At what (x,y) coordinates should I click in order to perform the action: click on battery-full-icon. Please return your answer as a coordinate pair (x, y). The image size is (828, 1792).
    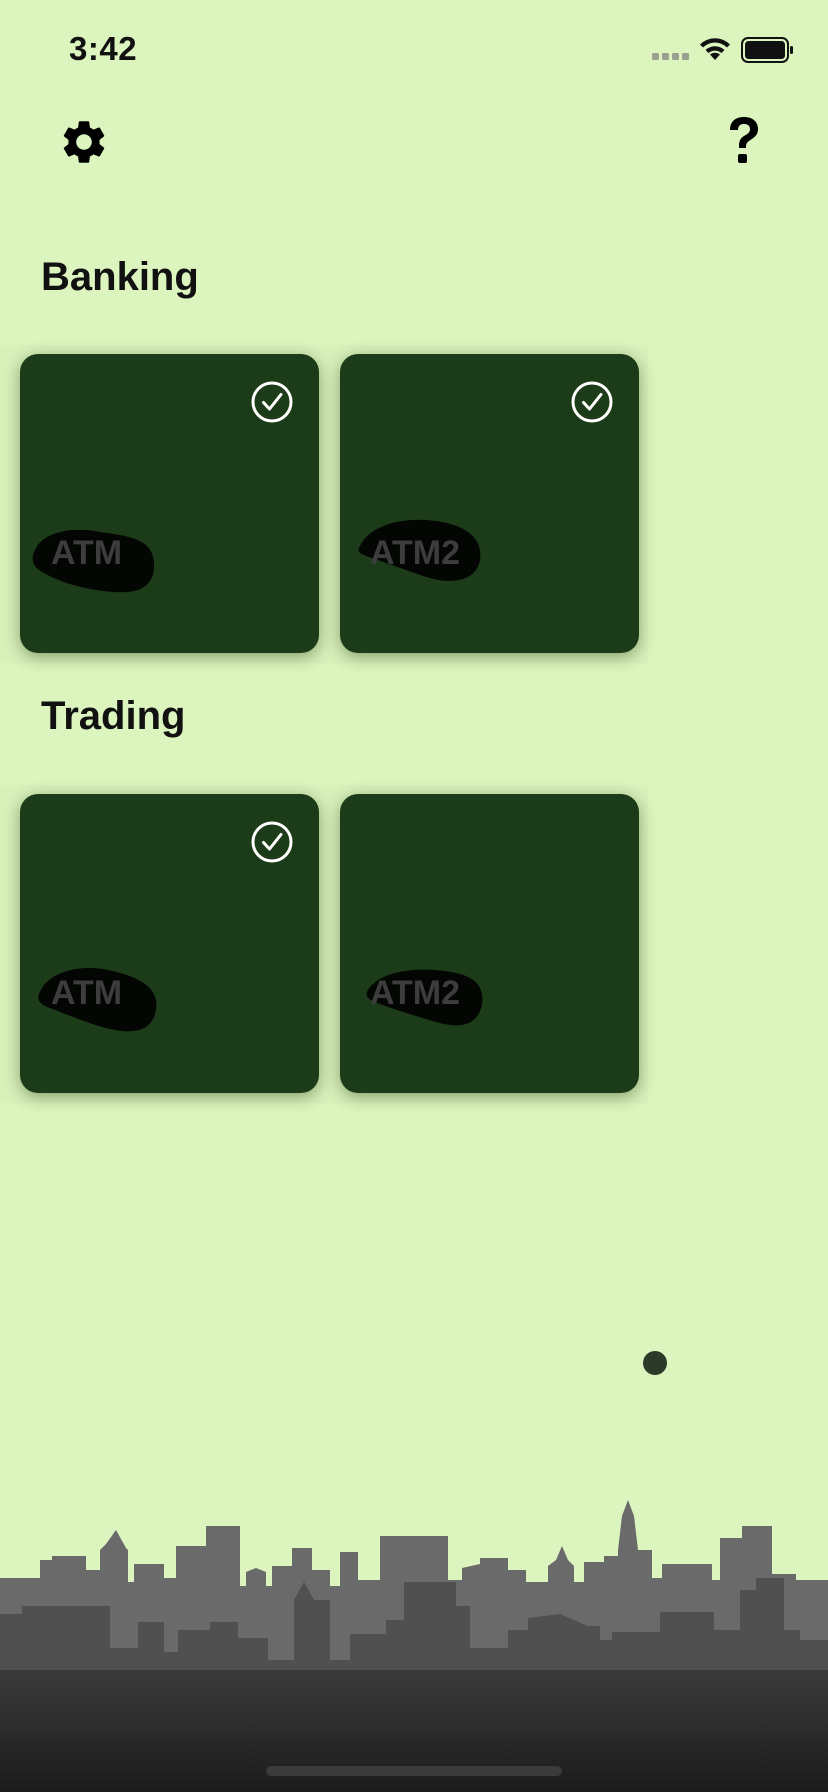
    Looking at the image, I should click on (767, 50).